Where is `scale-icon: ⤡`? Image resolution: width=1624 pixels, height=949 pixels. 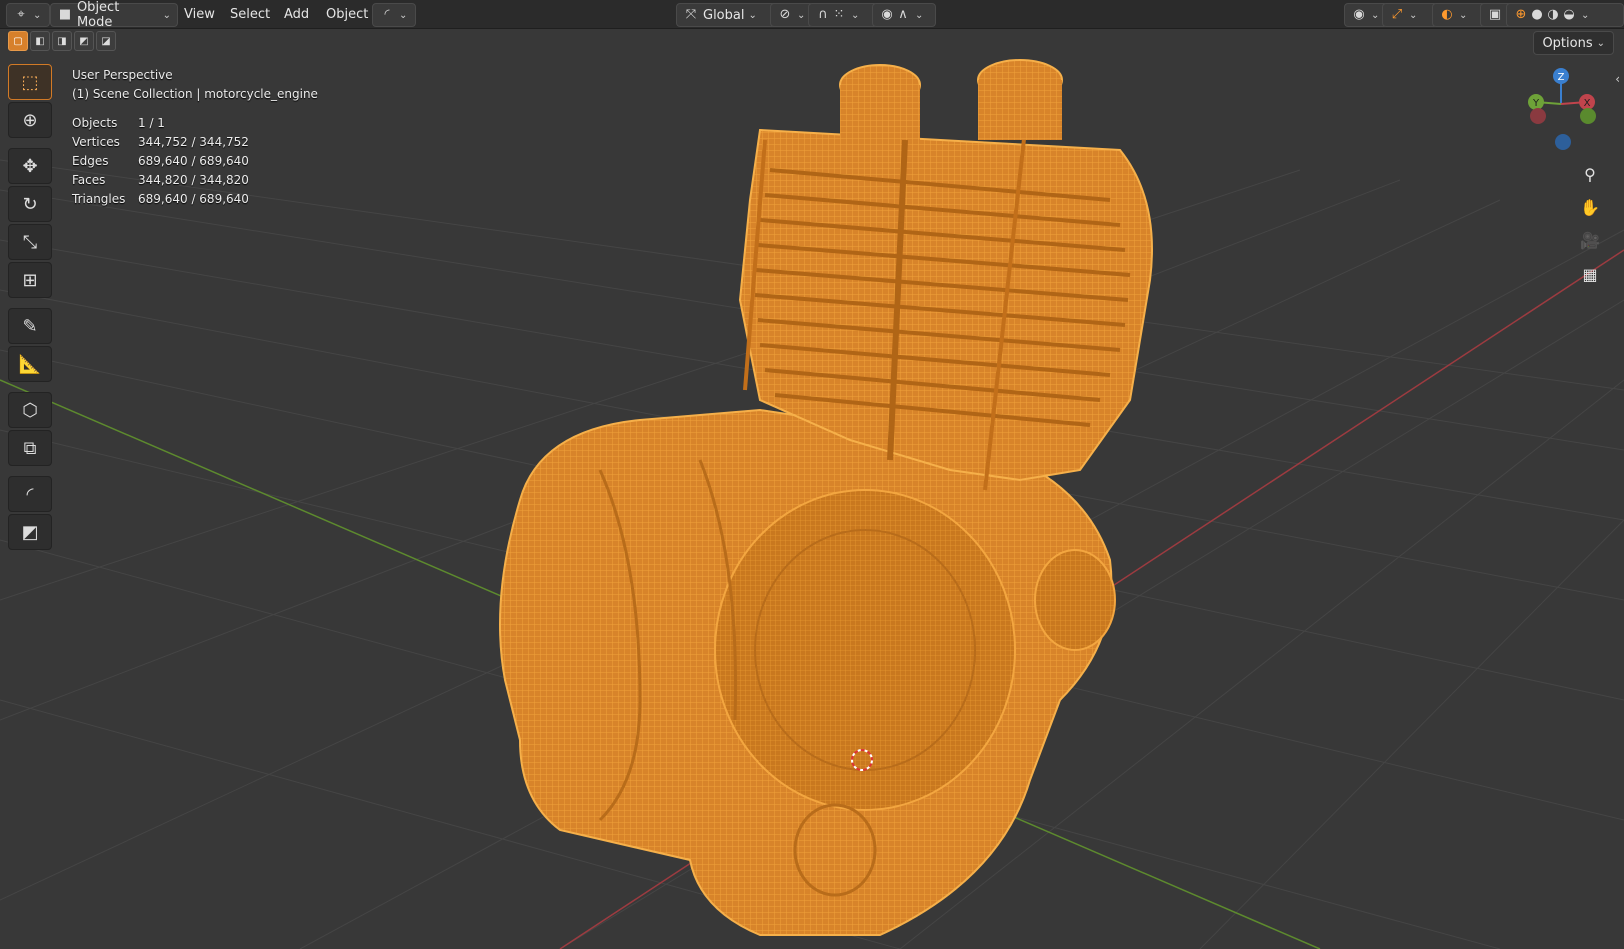
scale-icon: ⤡ is located at coordinates (30, 242).